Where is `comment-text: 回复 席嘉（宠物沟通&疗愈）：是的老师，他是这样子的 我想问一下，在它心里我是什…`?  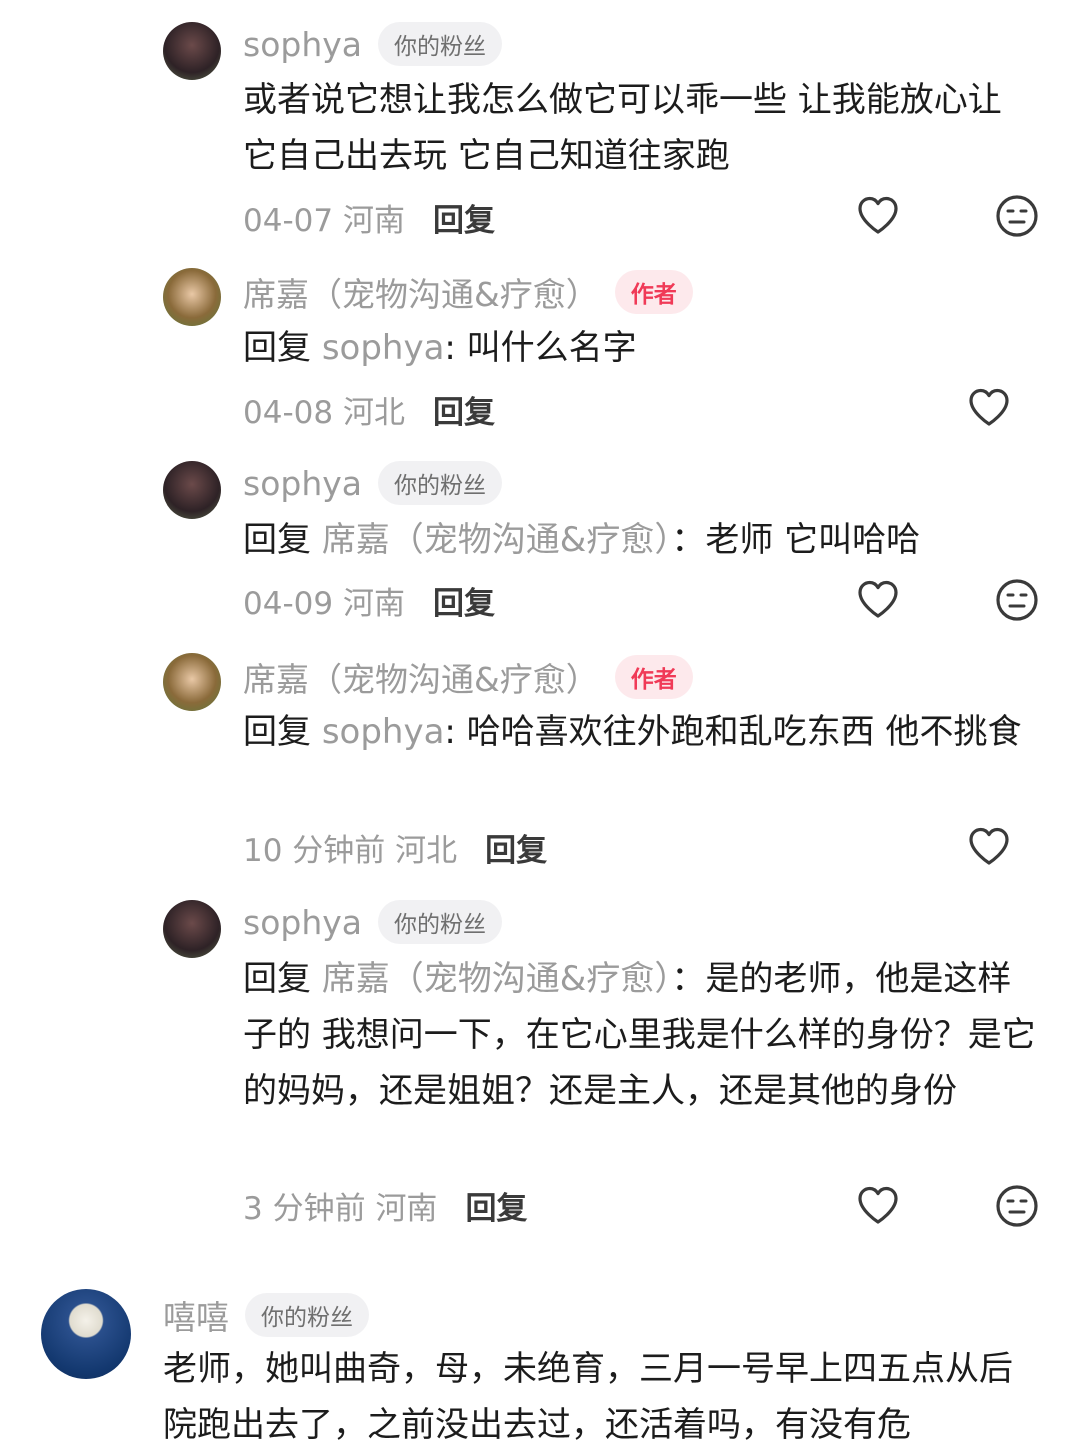
comment-text: 回复 席嘉（宠物沟通&疗愈）：是的老师，他是这样子的 我想问一下，在它心里我是什… is located at coordinates (639, 1035).